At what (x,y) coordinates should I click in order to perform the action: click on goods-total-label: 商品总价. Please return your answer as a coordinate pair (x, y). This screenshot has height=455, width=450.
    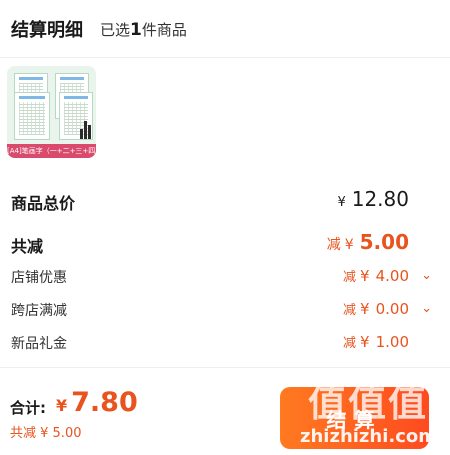
    Looking at the image, I should click on (43, 203).